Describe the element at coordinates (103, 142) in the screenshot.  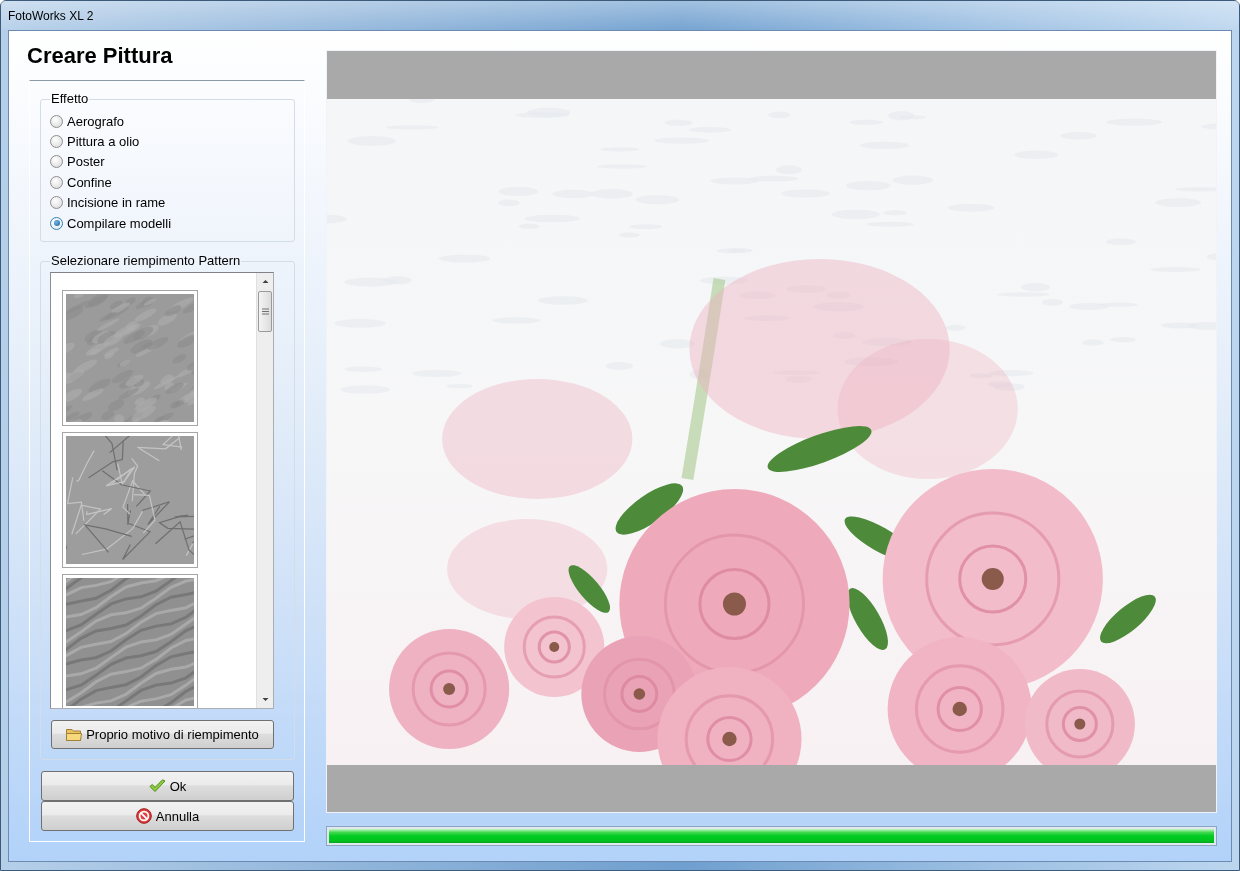
I see `radio-label: Pittura a olio` at that location.